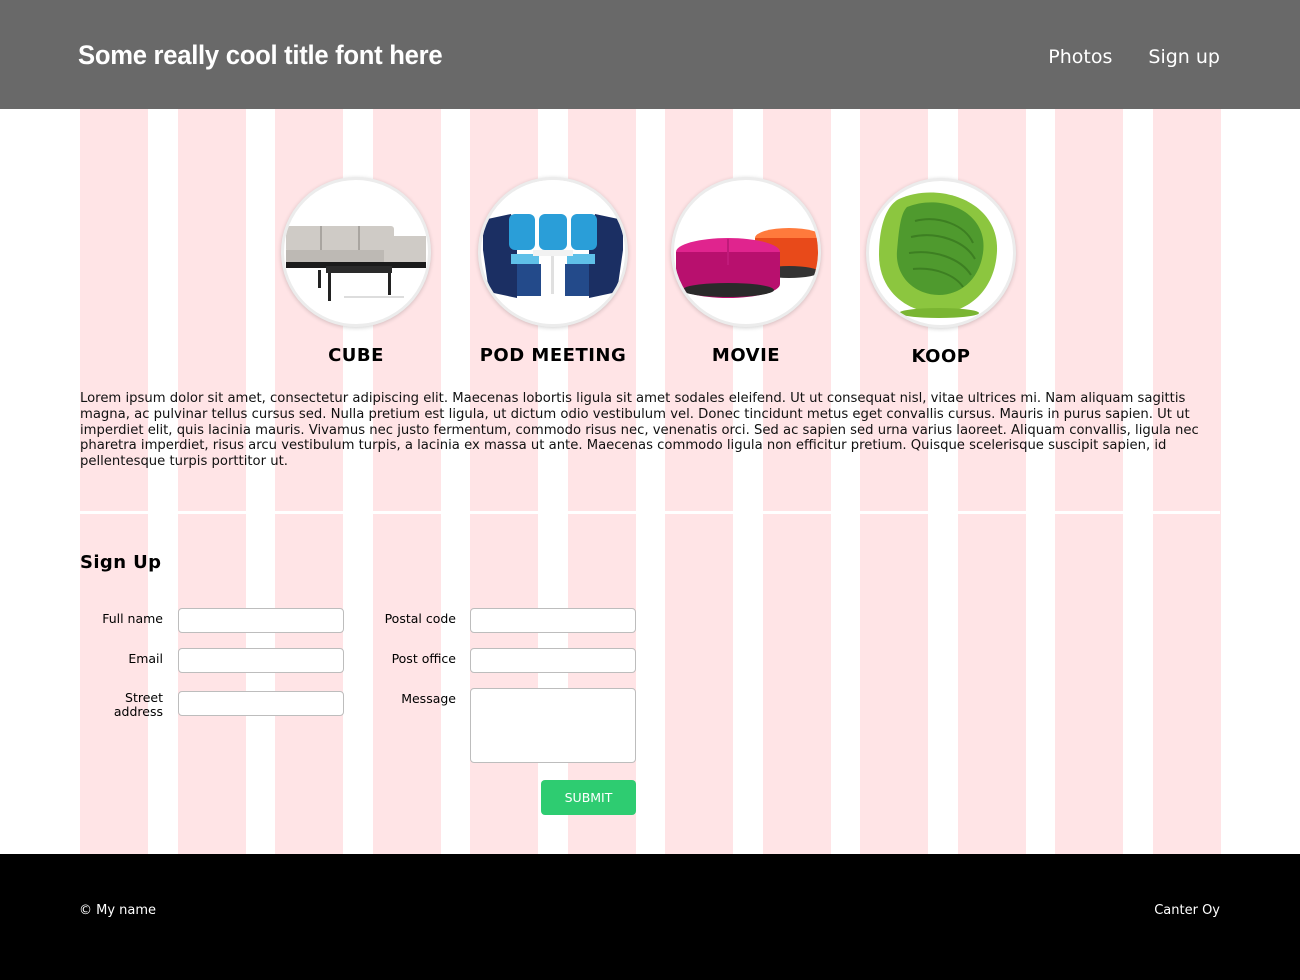 The width and height of the screenshot is (1300, 980). Describe the element at coordinates (553, 252) in the screenshot. I see `meeting-pod-icon` at that location.